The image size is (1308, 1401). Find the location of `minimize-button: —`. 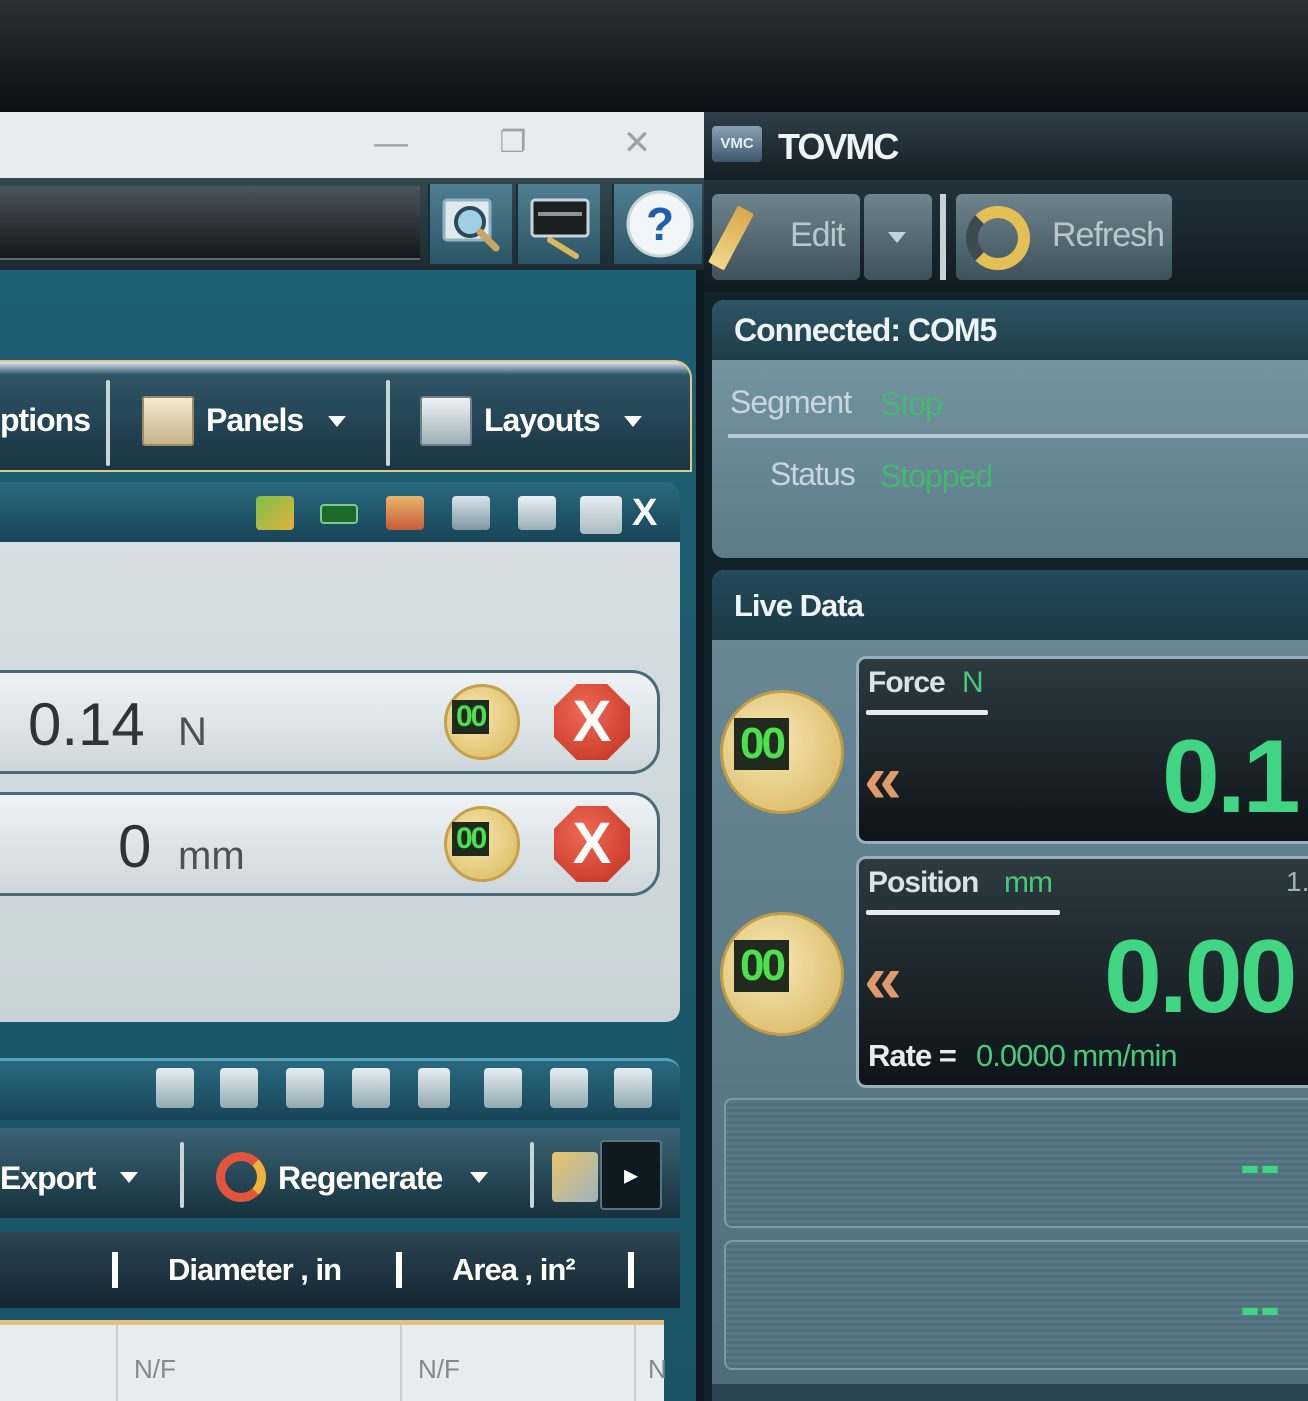

minimize-button: — is located at coordinates (391, 143).